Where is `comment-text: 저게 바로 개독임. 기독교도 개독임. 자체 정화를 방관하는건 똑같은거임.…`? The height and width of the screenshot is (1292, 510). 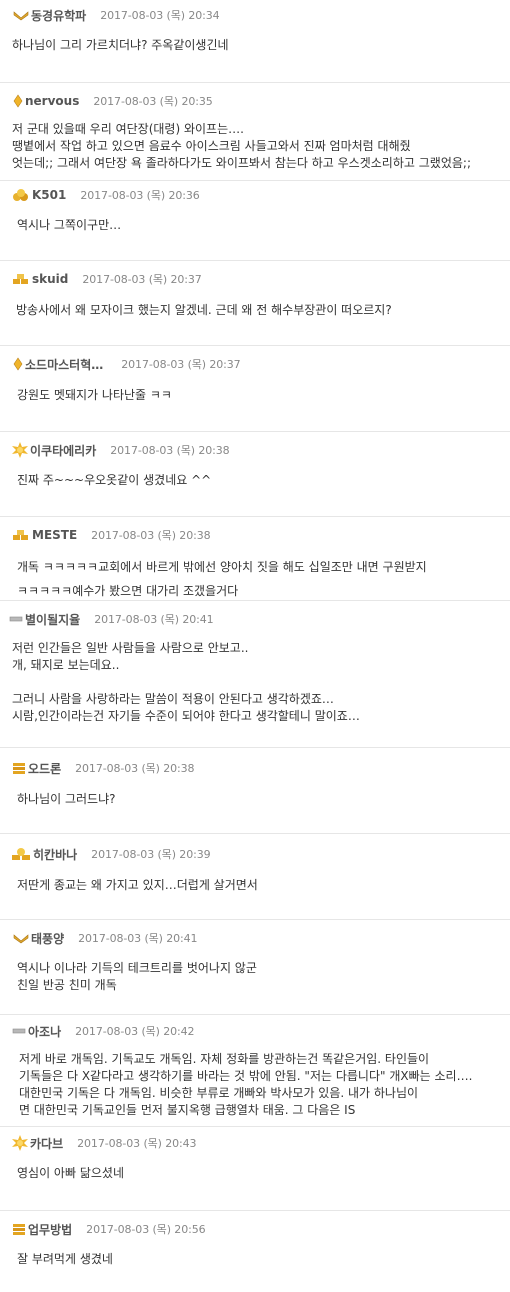
comment-text: 저게 바로 개독임. 기독교도 개독임. 자체 정화를 방관하는건 똑같은거임.… is located at coordinates (246, 1084).